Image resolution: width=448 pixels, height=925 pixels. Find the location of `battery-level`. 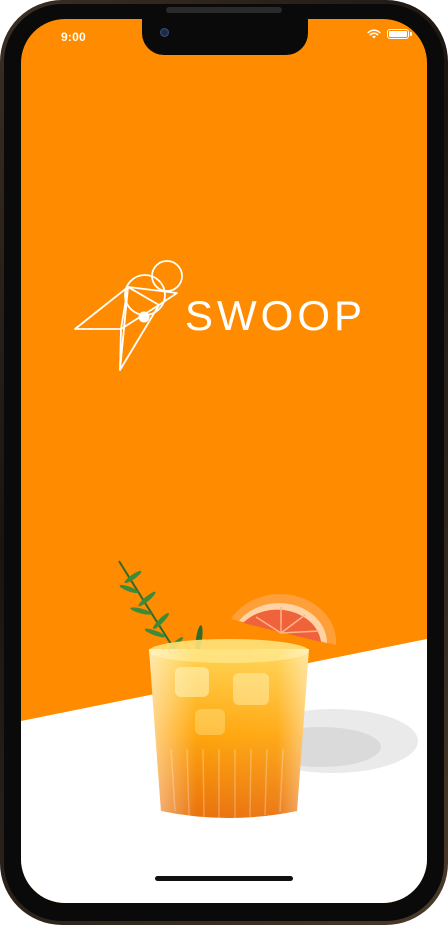

battery-level is located at coordinates (398, 34).